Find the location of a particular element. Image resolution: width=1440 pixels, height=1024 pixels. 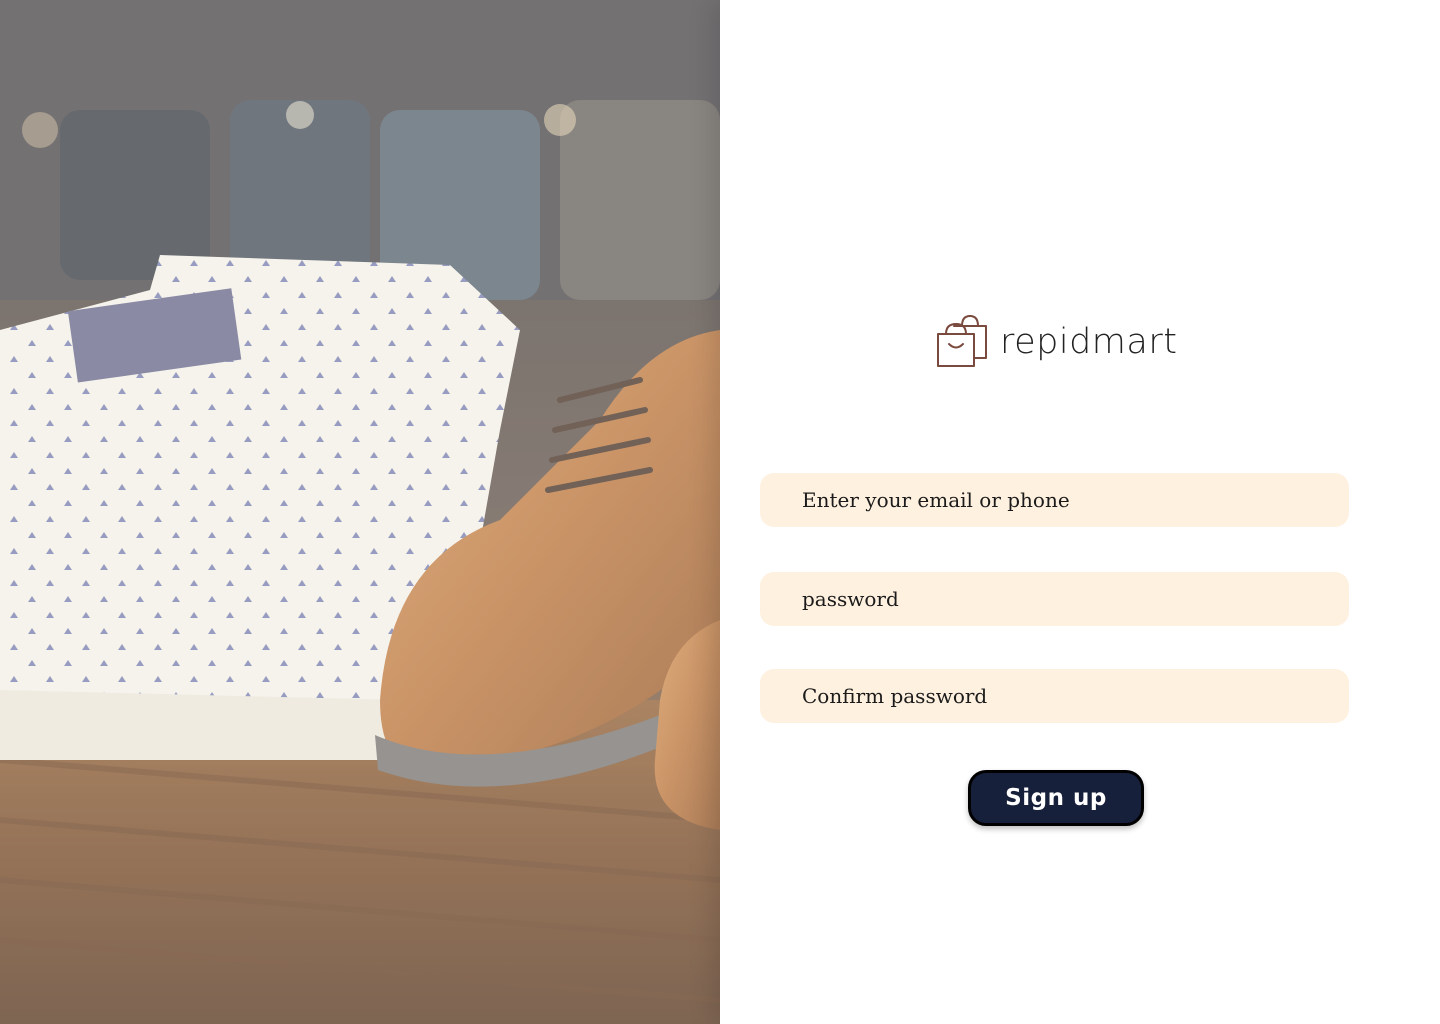

confirm-password-field-wrapper is located at coordinates (1054, 696).